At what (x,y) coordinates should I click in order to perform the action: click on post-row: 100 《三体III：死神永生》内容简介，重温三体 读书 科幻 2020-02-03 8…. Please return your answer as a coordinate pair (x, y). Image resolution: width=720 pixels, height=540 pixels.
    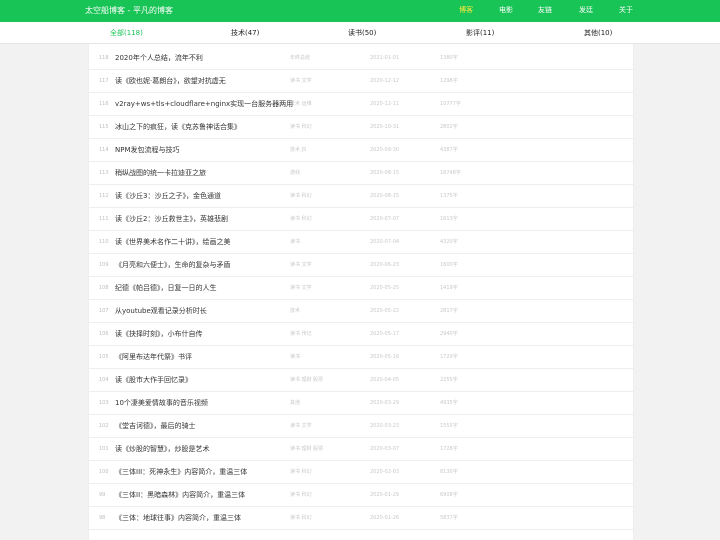
    Looking at the image, I should click on (361, 472).